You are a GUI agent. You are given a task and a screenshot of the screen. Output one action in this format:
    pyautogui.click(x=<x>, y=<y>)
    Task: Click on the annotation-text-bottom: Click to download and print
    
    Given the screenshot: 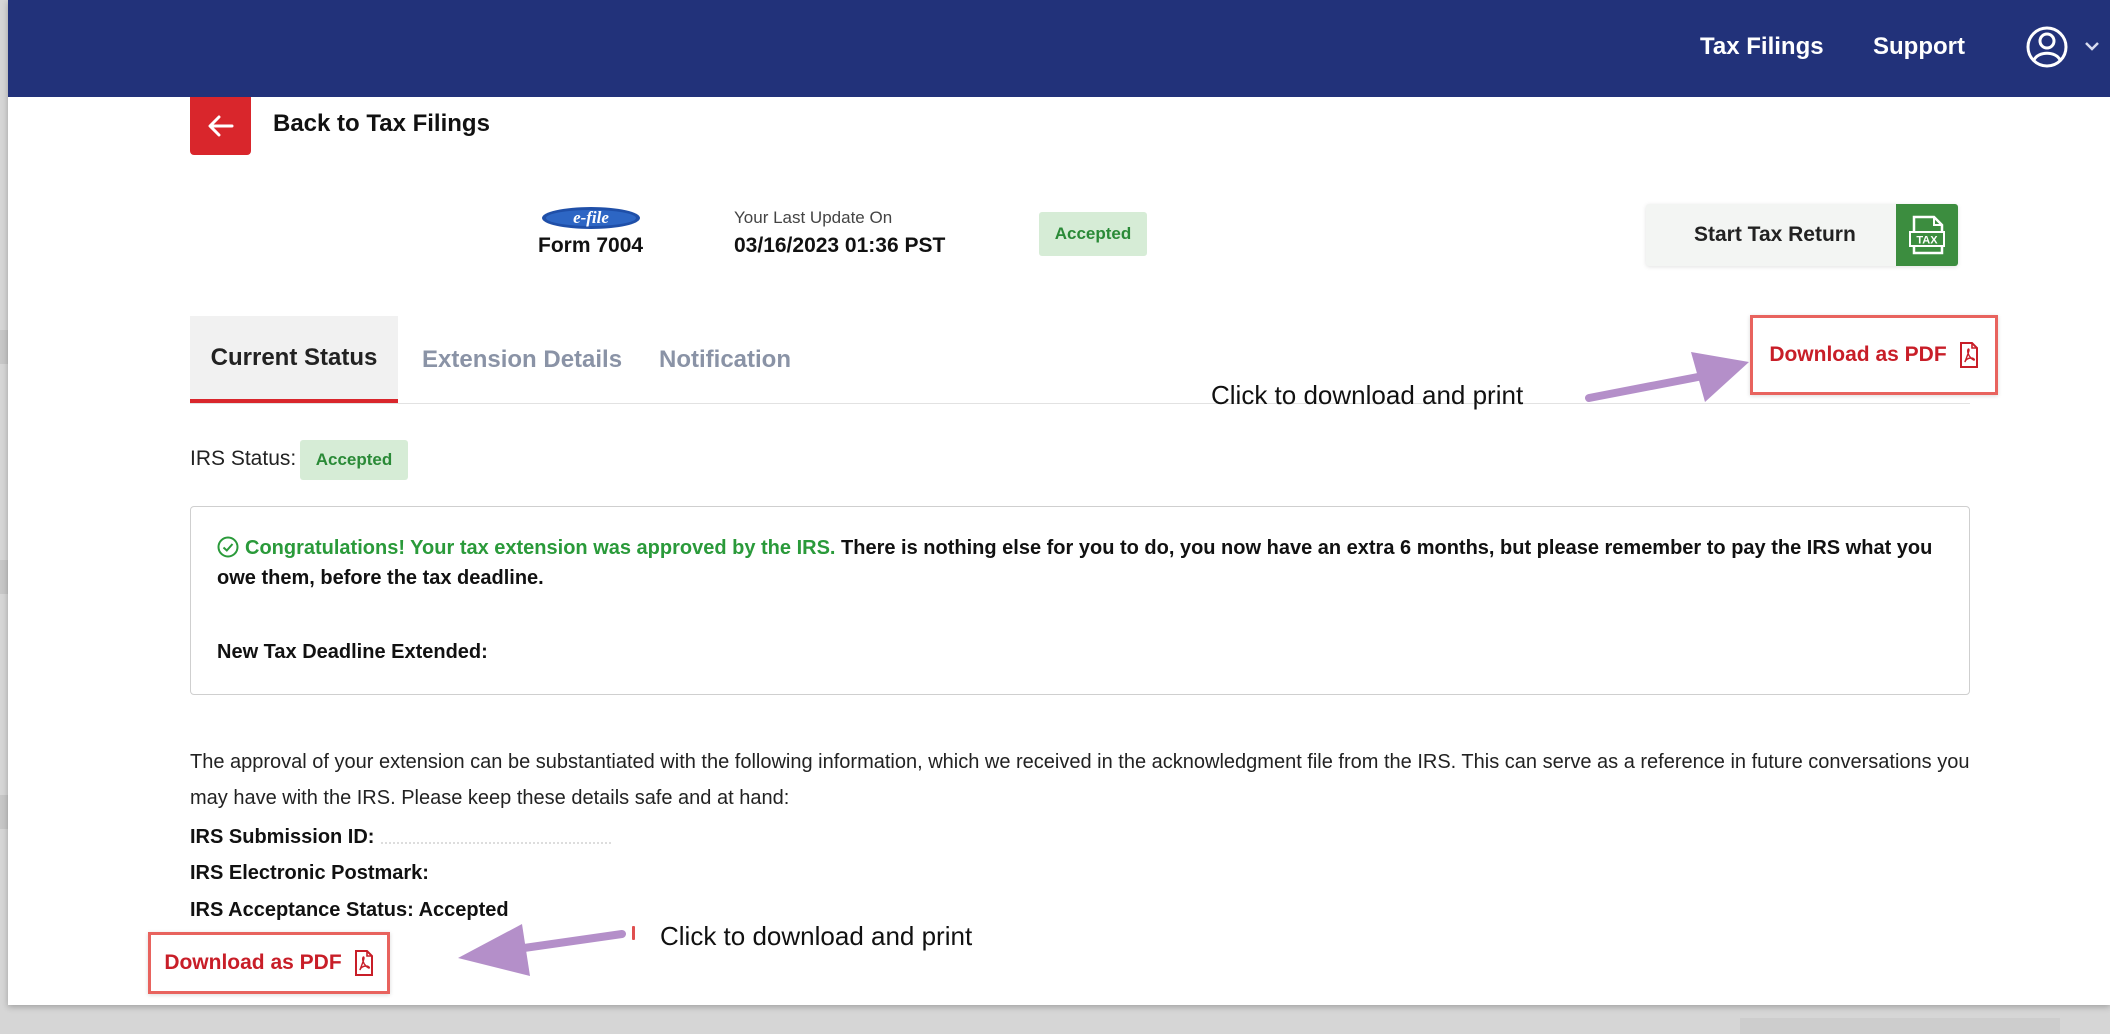 What is the action you would take?
    pyautogui.click(x=816, y=936)
    